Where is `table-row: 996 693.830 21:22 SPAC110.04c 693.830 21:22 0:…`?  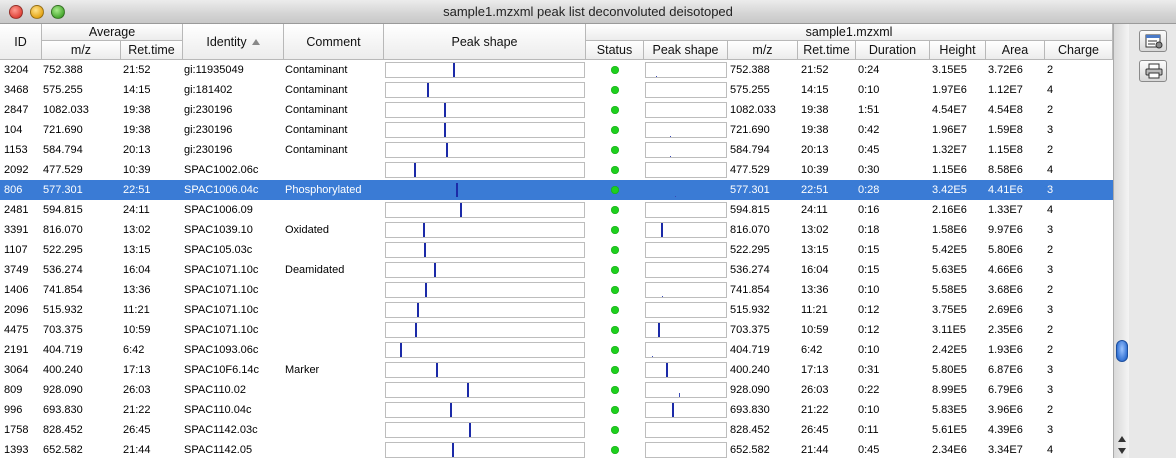 table-row: 996 693.830 21:22 SPAC110.04c 693.830 21:22 0:… is located at coordinates (556, 410).